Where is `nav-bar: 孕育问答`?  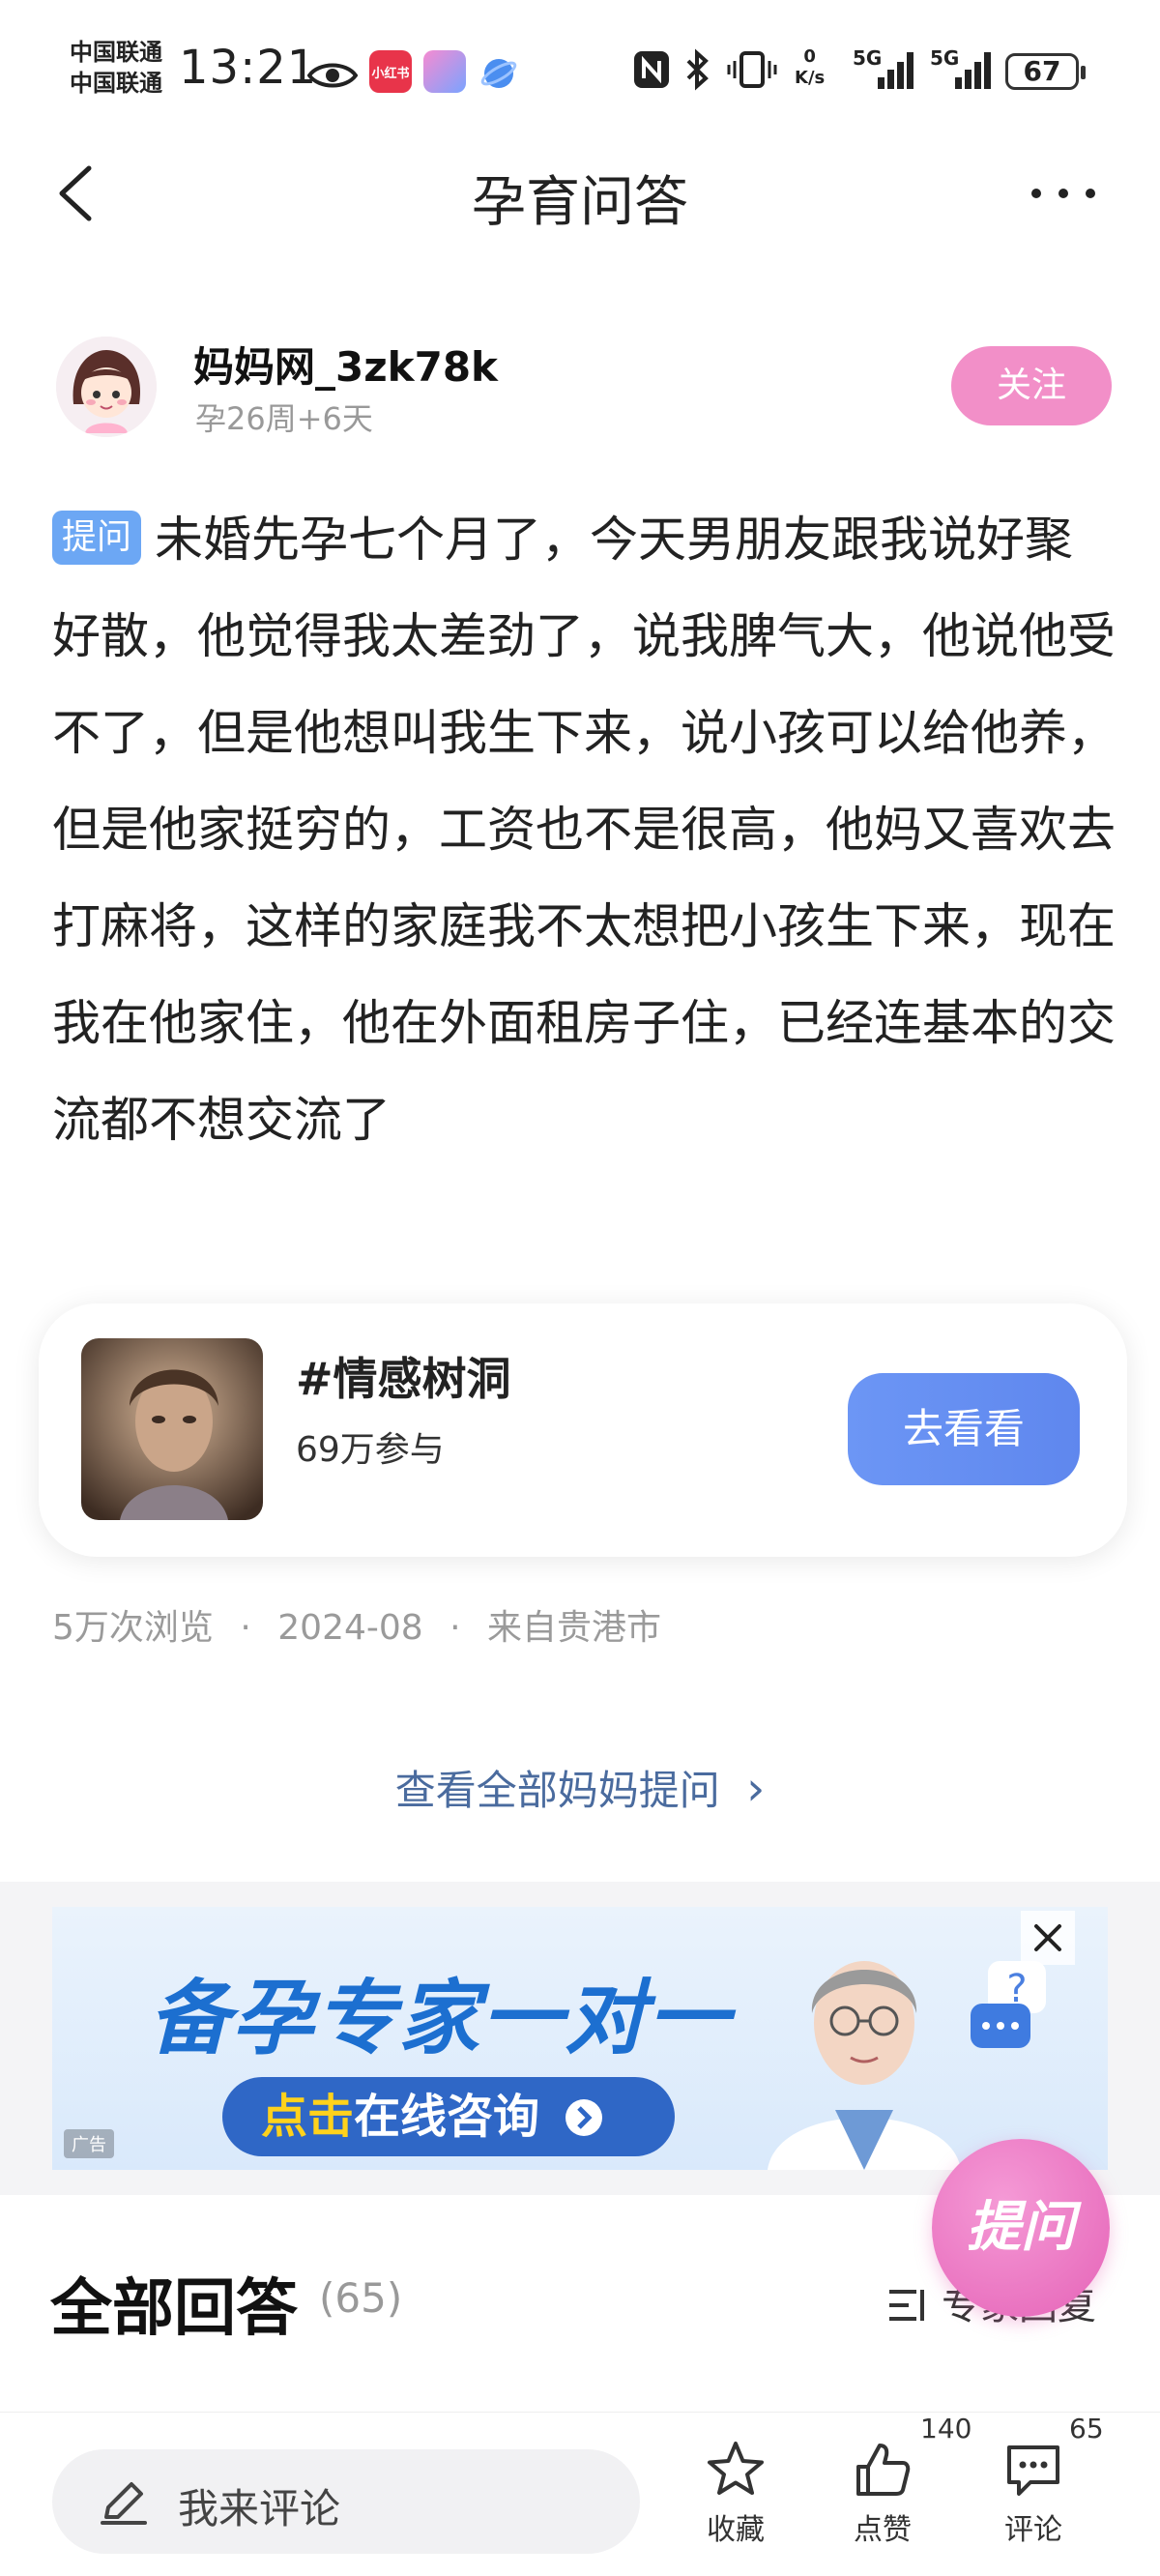 nav-bar: 孕育问答 is located at coordinates (580, 193).